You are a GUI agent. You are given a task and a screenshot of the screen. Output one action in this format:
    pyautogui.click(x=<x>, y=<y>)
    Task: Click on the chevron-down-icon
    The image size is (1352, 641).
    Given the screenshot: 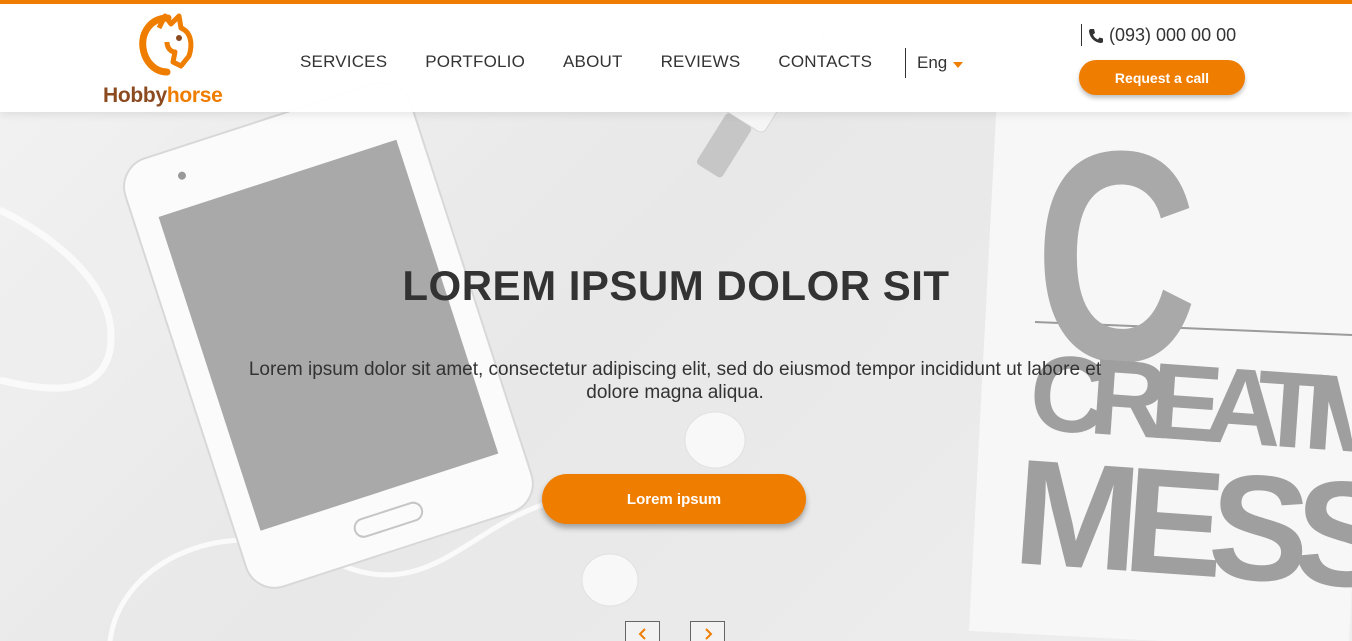 What is the action you would take?
    pyautogui.click(x=958, y=64)
    